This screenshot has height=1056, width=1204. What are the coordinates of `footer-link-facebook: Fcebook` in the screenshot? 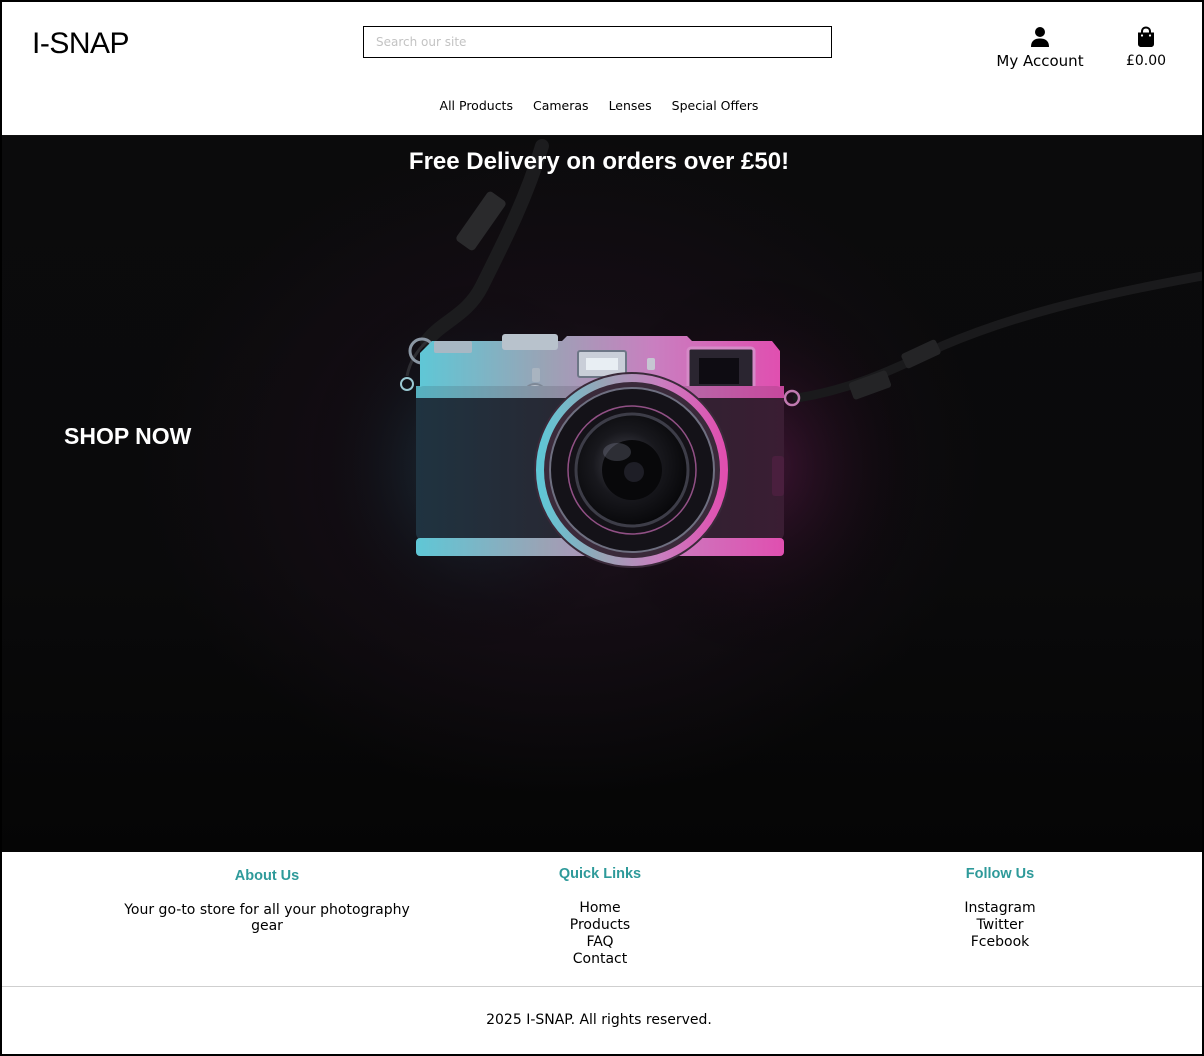 It's located at (1000, 942).